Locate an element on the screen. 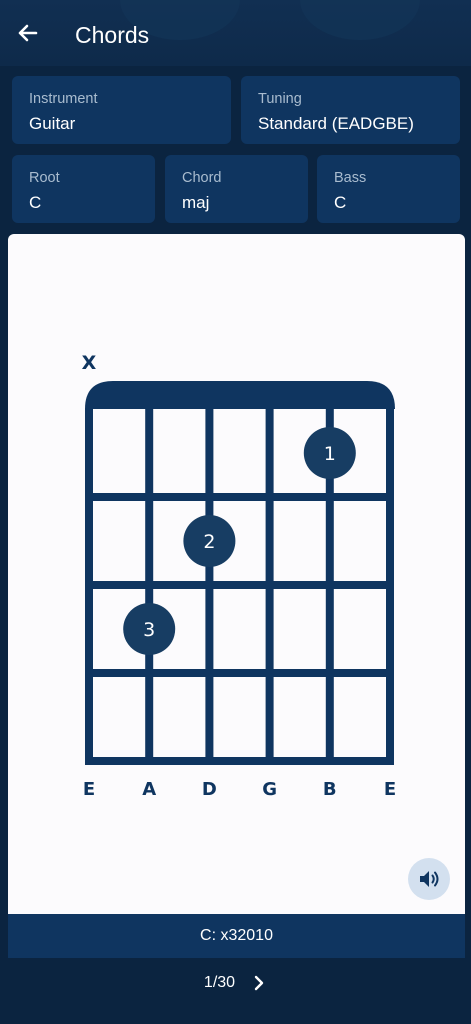 Image resolution: width=471 pixels, height=1024 pixels. page-indicator: 1/30 is located at coordinates (219, 982).